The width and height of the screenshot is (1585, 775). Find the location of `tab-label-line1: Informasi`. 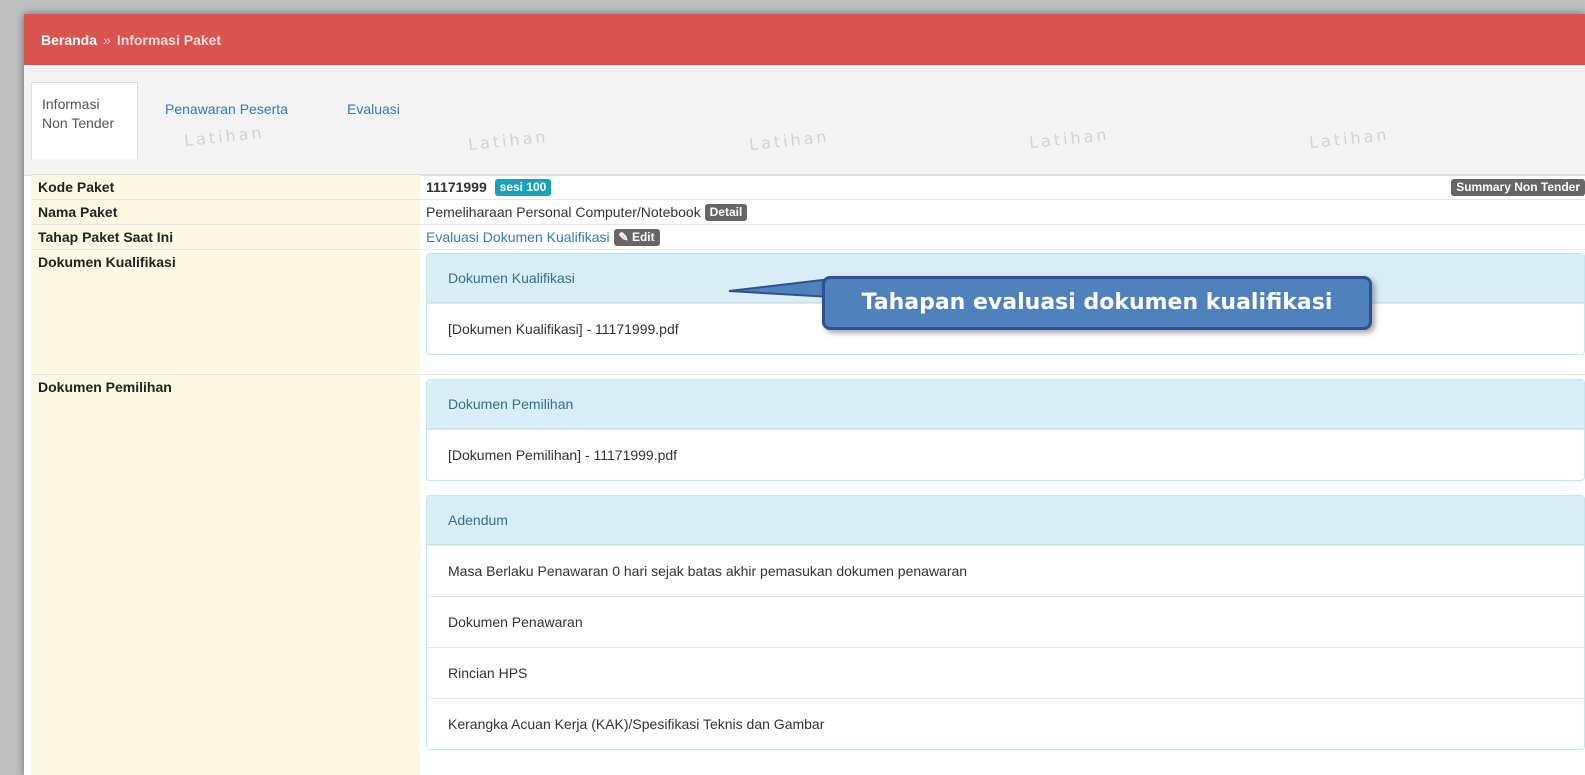

tab-label-line1: Informasi is located at coordinates (71, 104).